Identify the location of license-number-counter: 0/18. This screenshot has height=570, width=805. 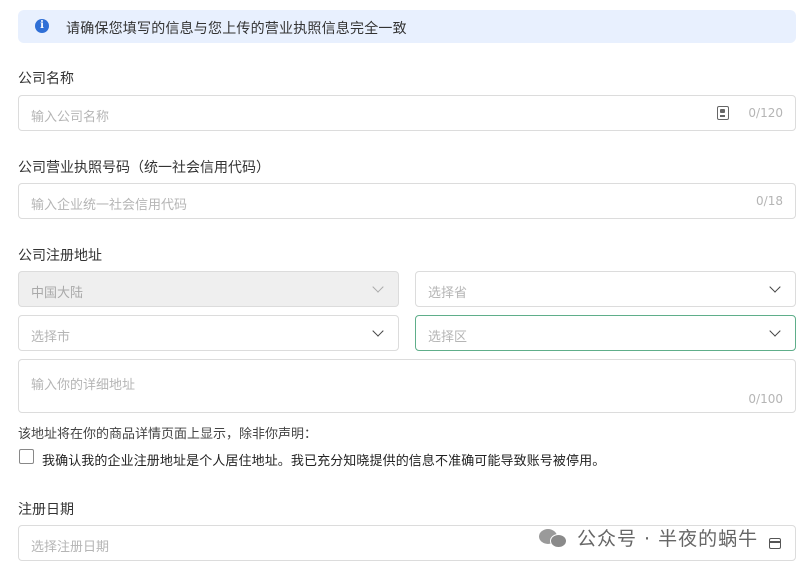
(769, 201).